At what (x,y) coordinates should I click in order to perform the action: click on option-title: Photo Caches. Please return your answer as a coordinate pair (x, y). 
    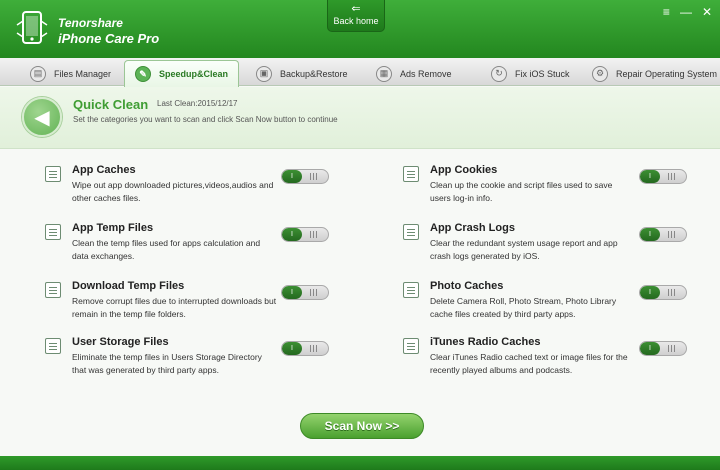
    Looking at the image, I should click on (467, 286).